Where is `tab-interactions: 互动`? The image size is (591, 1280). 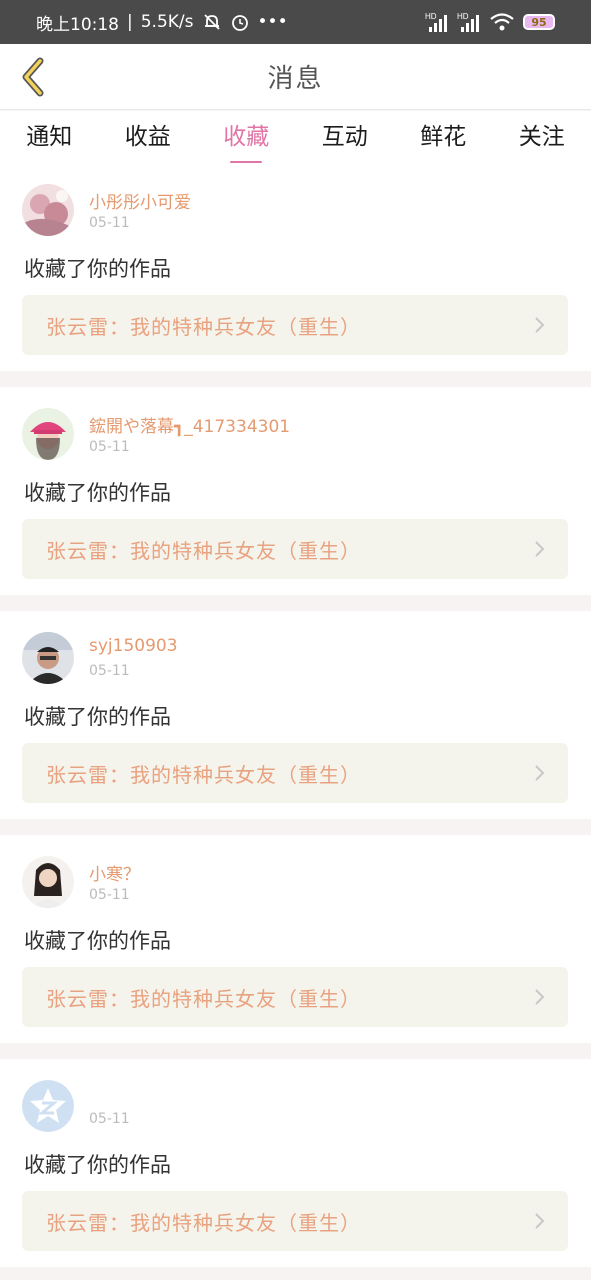
tab-interactions: 互动 is located at coordinates (345, 137).